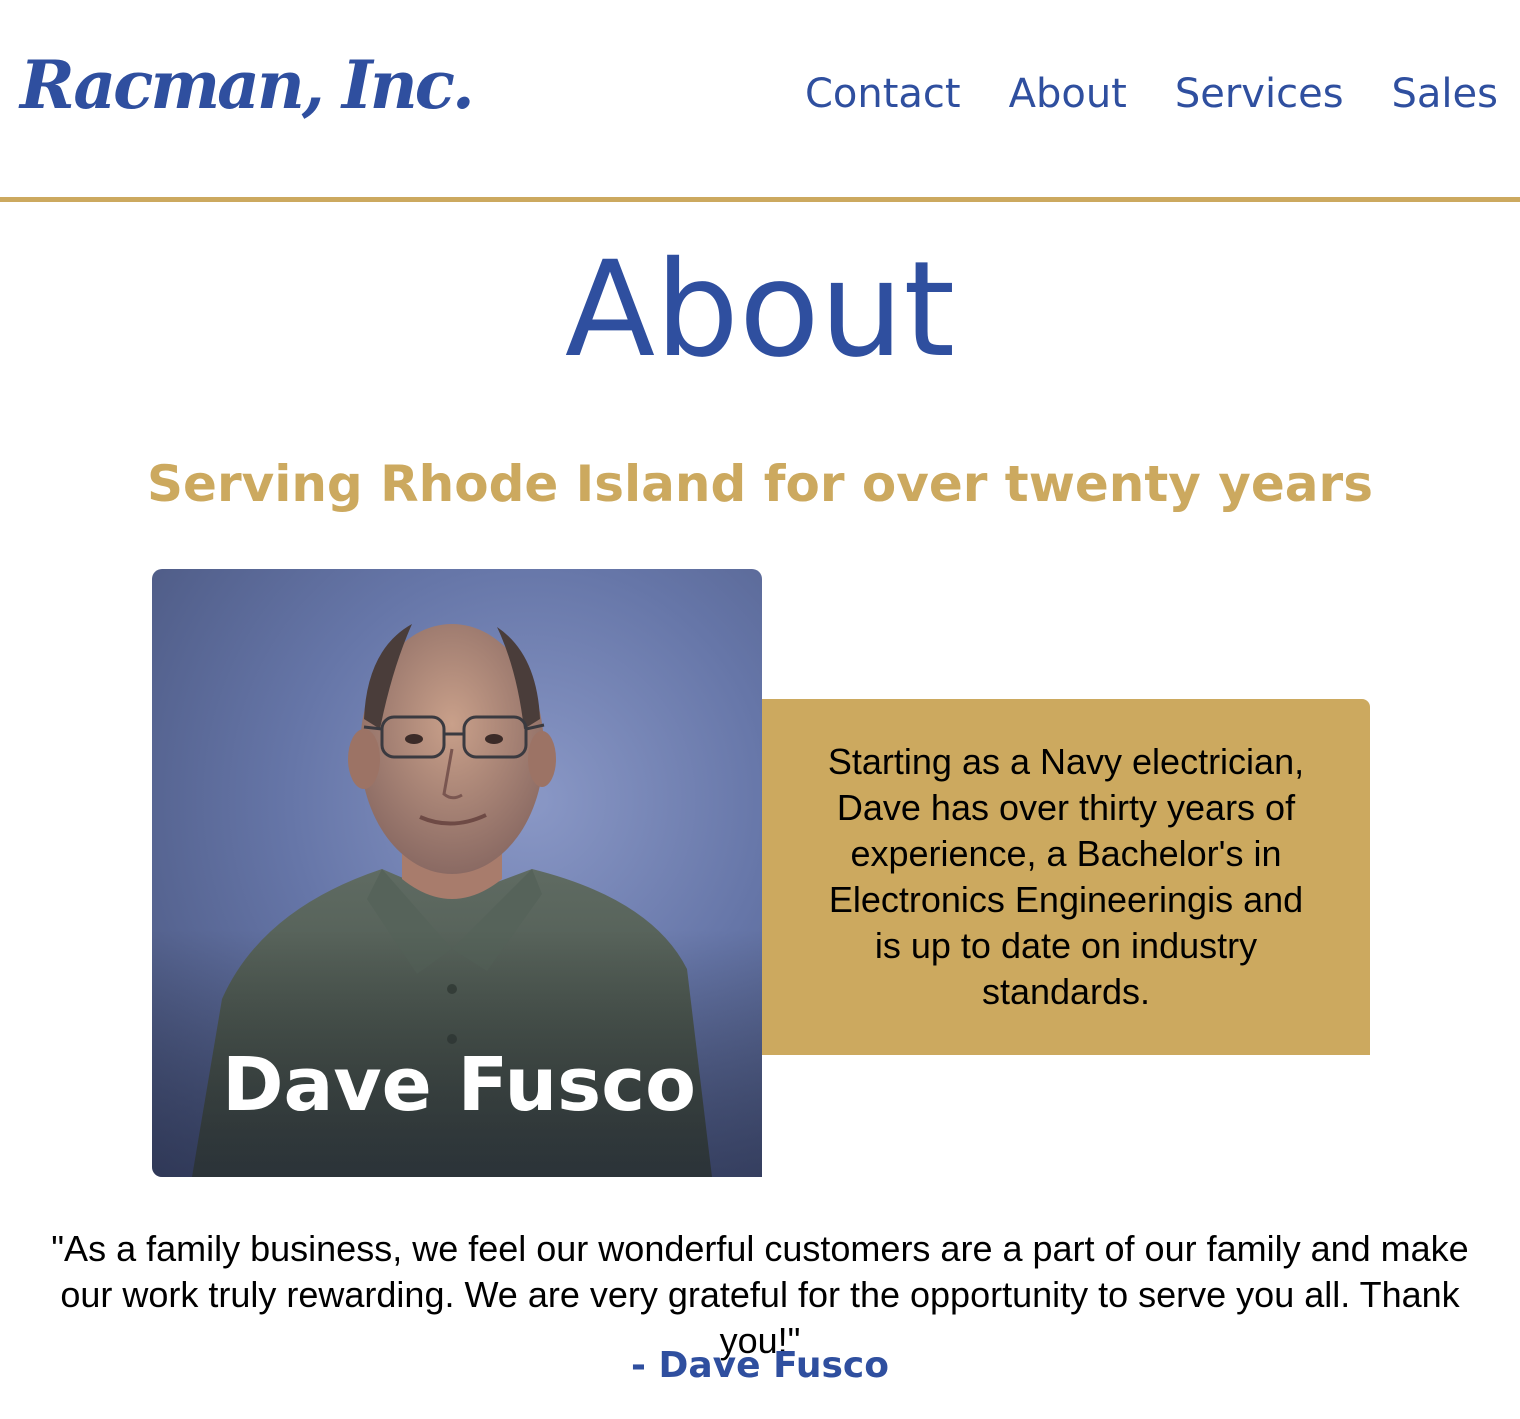 The image size is (1520, 1419). I want to click on header-divider, so click(760, 199).